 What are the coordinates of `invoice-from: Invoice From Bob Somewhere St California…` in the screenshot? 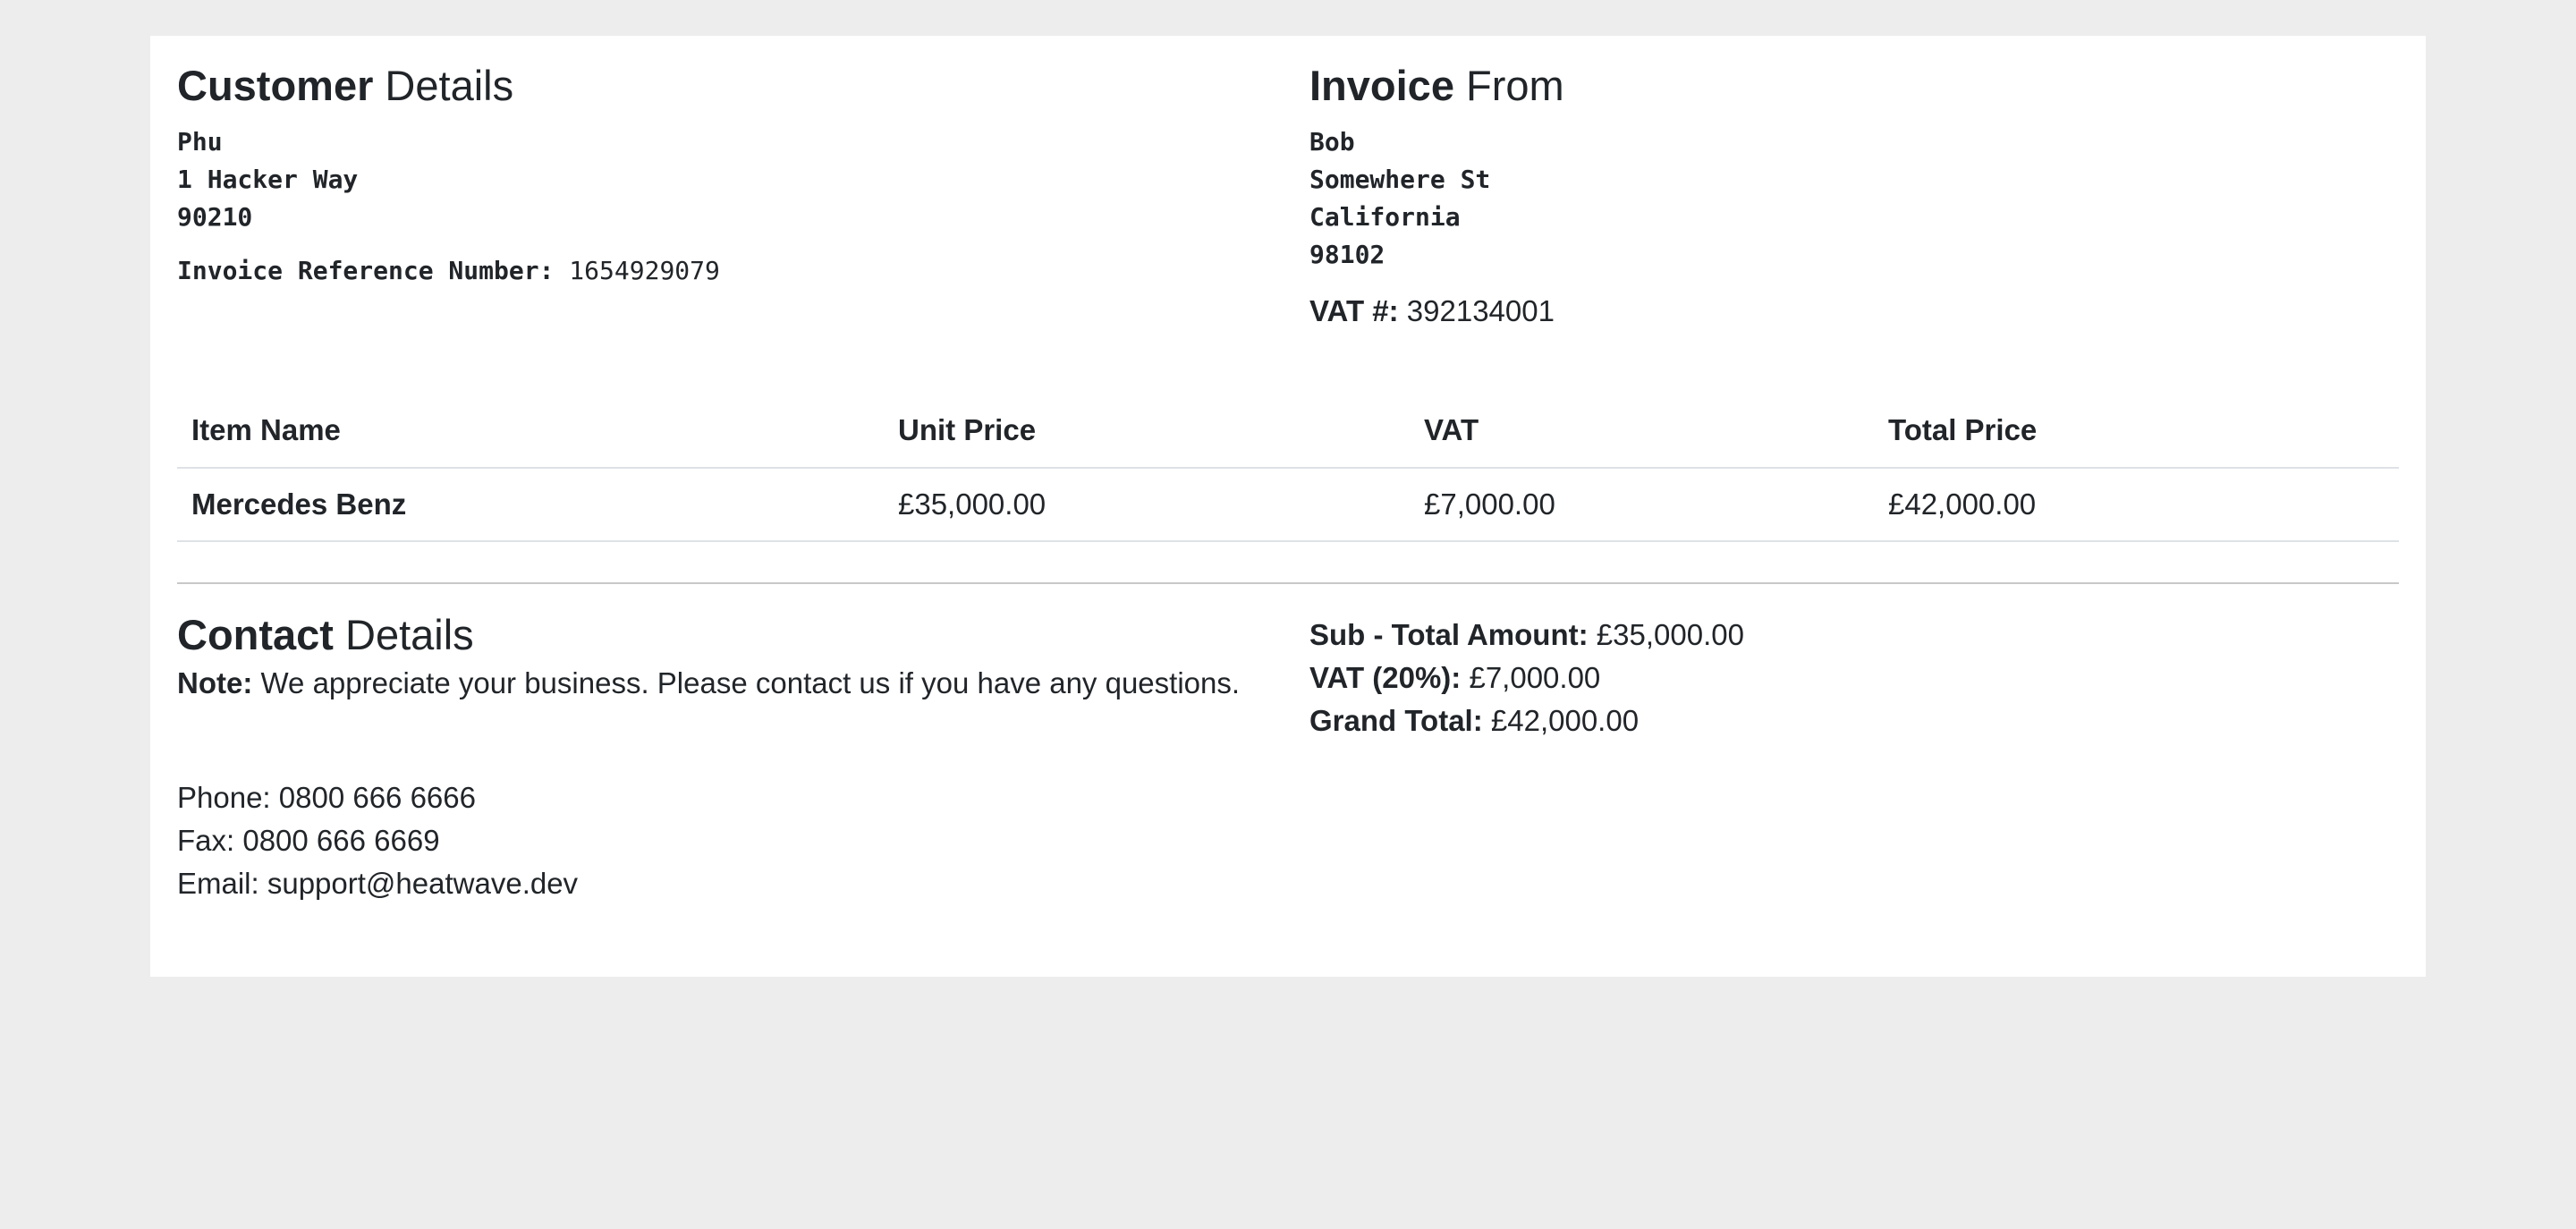 It's located at (1436, 197).